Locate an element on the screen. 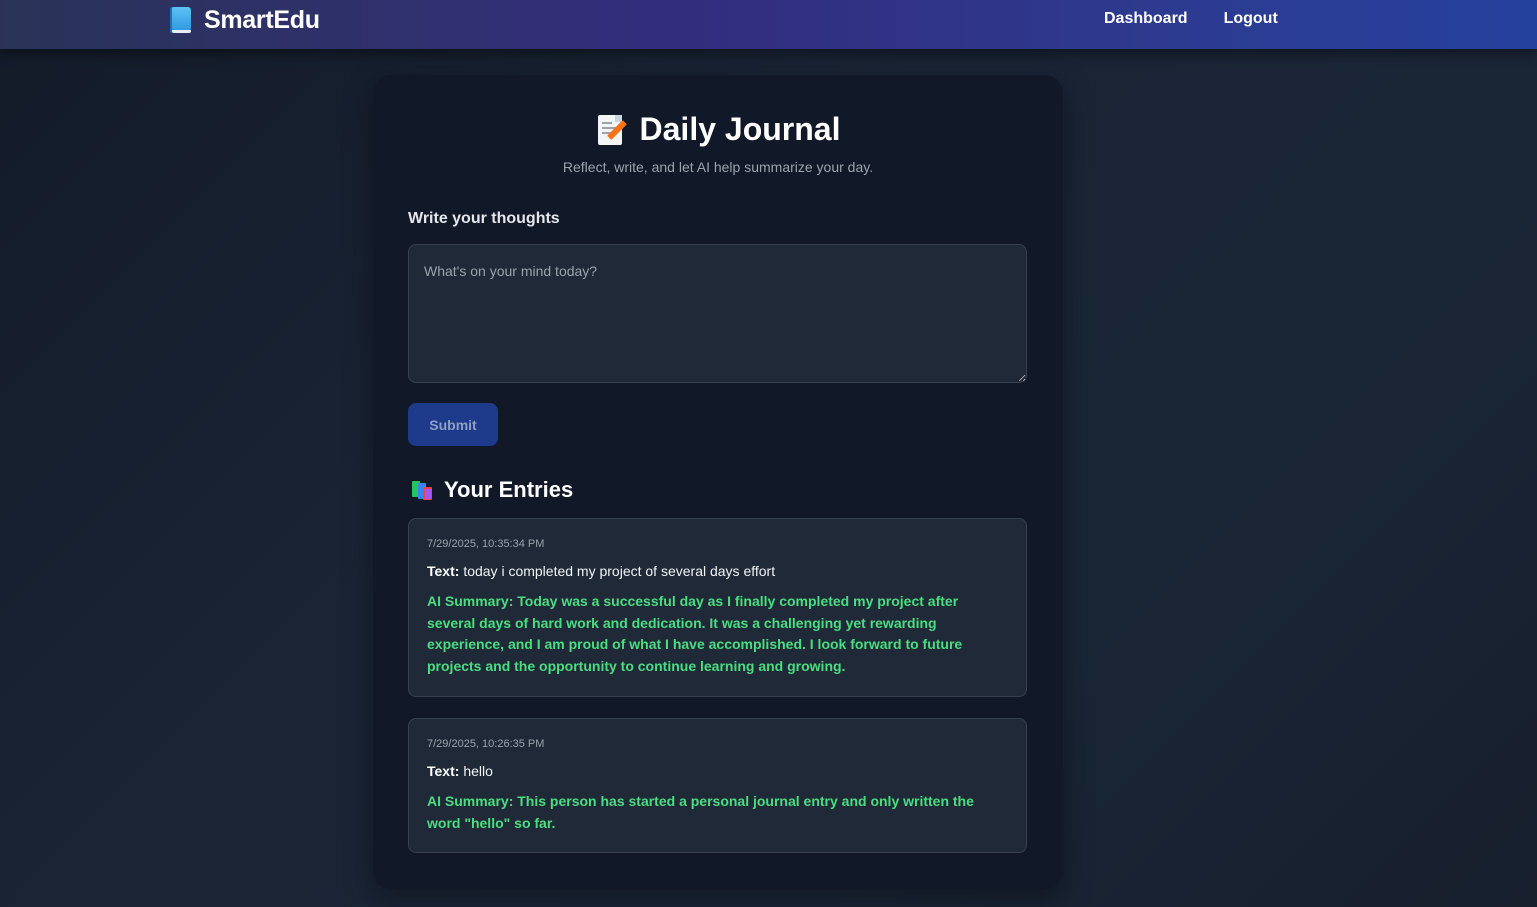 The image size is (1537, 907). navbar: SmartEdu Dashboard Logout is located at coordinates (768, 24).